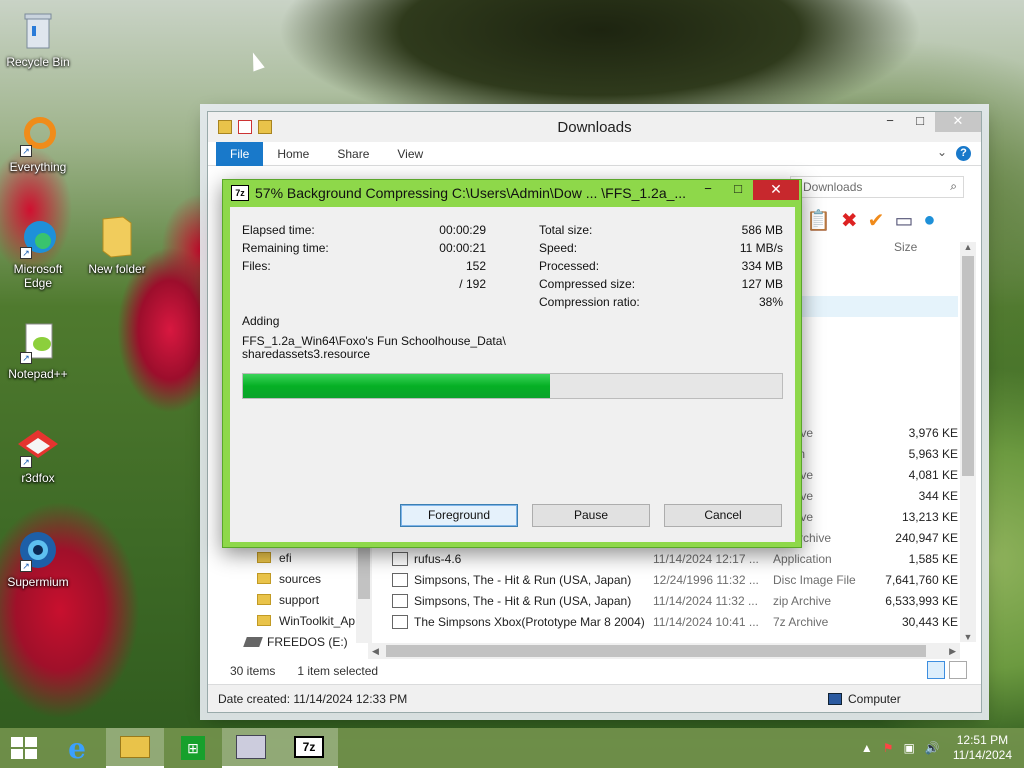 The width and height of the screenshot is (1024, 768). What do you see at coordinates (942, 152) in the screenshot?
I see `chevron-down-icon: ⌄` at bounding box center [942, 152].